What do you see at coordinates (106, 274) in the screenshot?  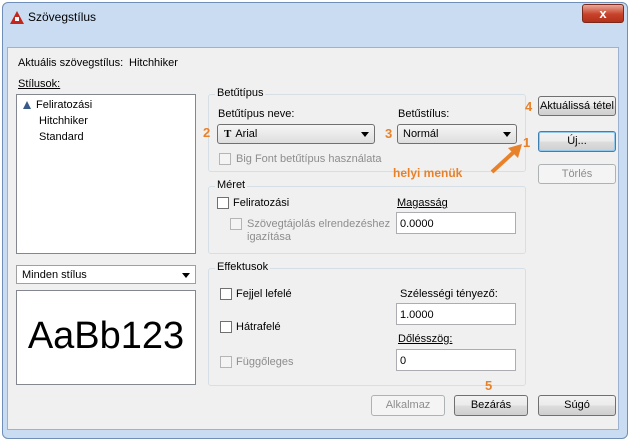 I see `style-filter-dropdown: Minden stílus` at bounding box center [106, 274].